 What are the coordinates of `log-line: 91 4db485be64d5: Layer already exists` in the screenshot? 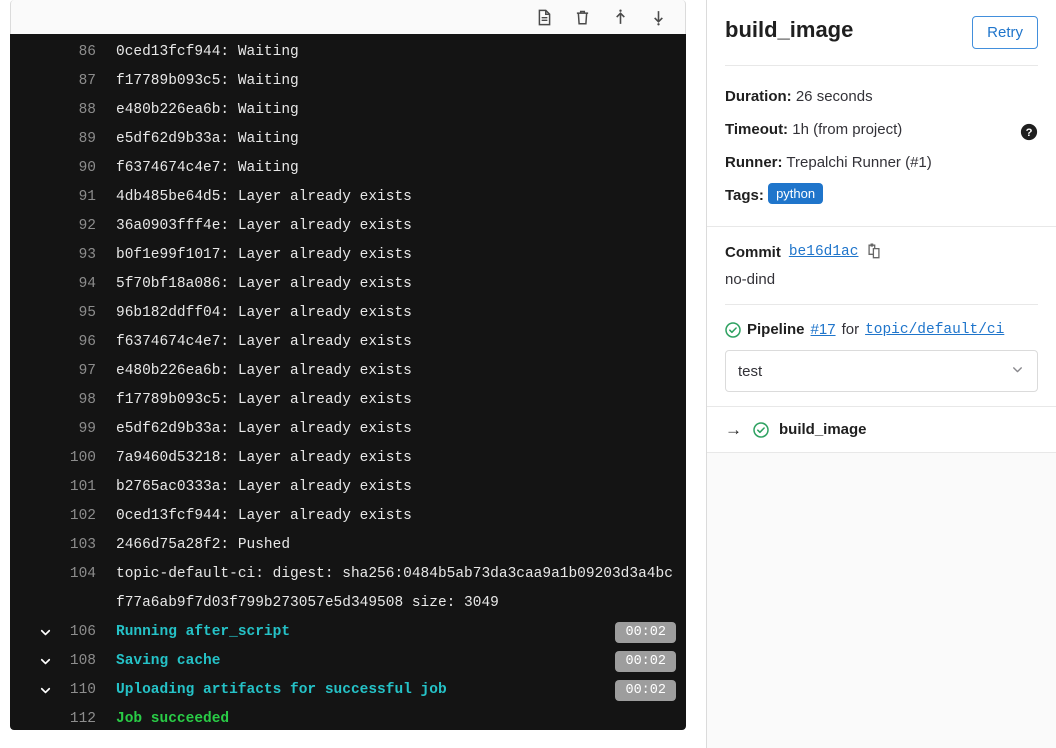 It's located at (348, 197).